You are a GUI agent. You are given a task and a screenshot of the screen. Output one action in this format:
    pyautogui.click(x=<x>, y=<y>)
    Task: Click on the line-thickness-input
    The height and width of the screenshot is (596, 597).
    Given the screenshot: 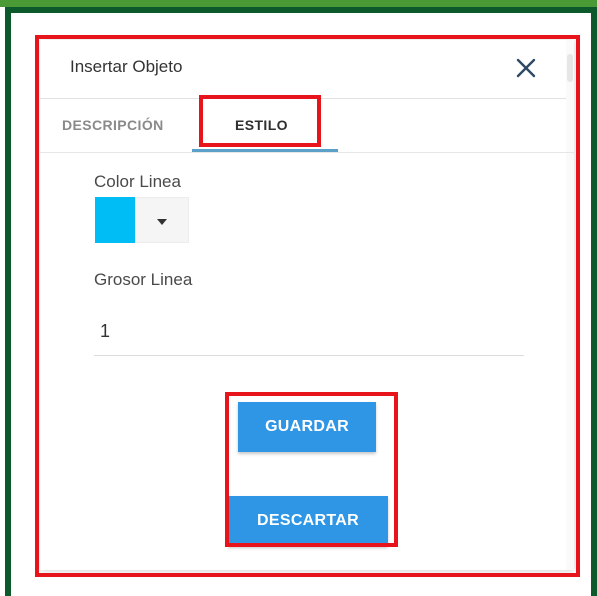 What is the action you would take?
    pyautogui.click(x=309, y=332)
    